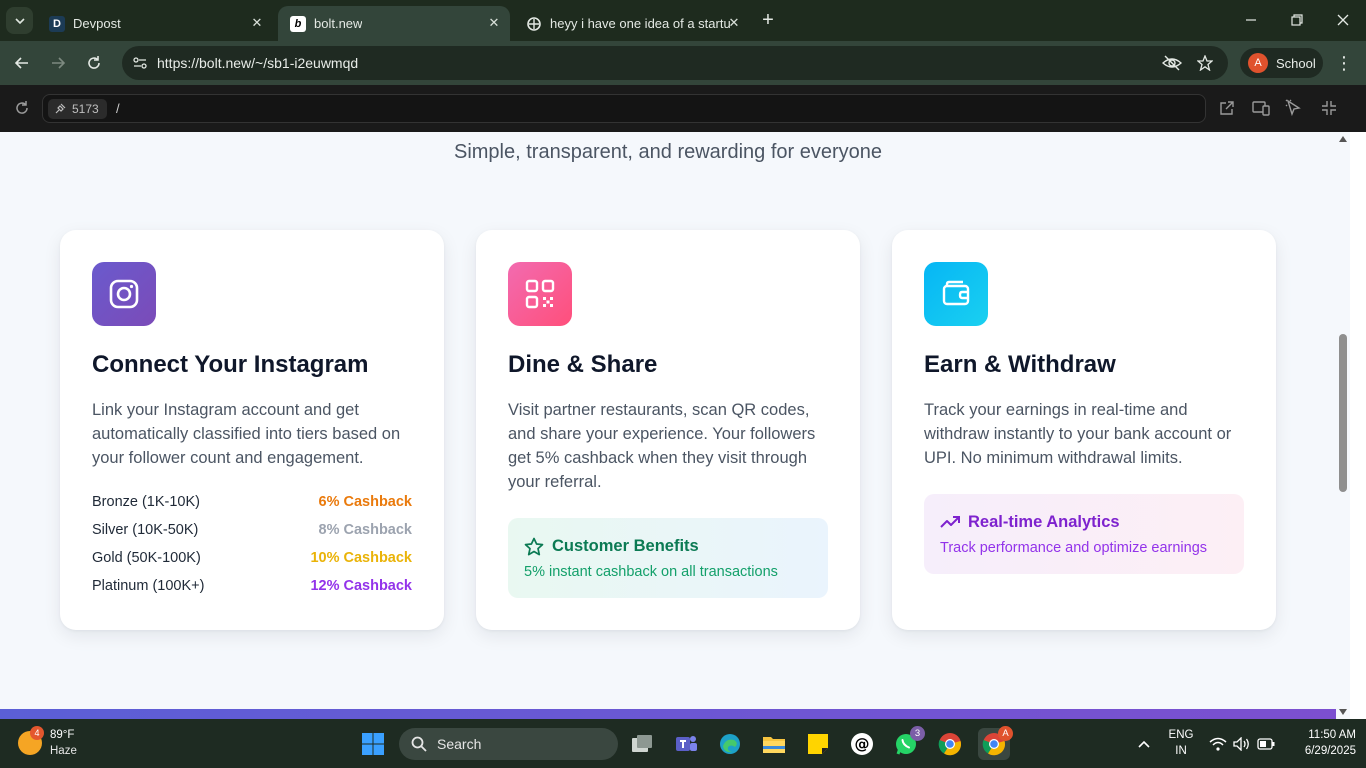  I want to click on tier-name: Platinum (100K+), so click(148, 586).